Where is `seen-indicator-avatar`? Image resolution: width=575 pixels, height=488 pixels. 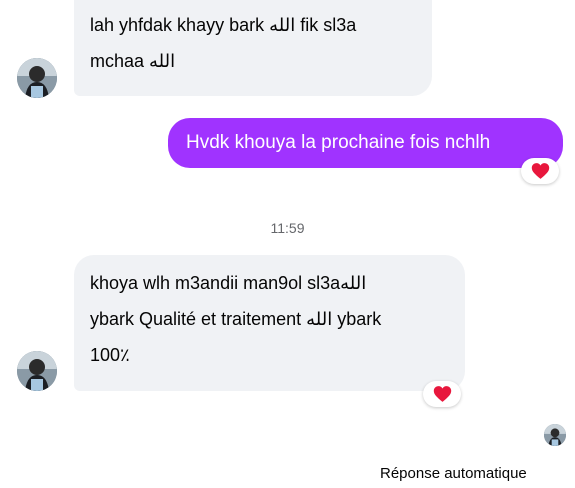 seen-indicator-avatar is located at coordinates (555, 435).